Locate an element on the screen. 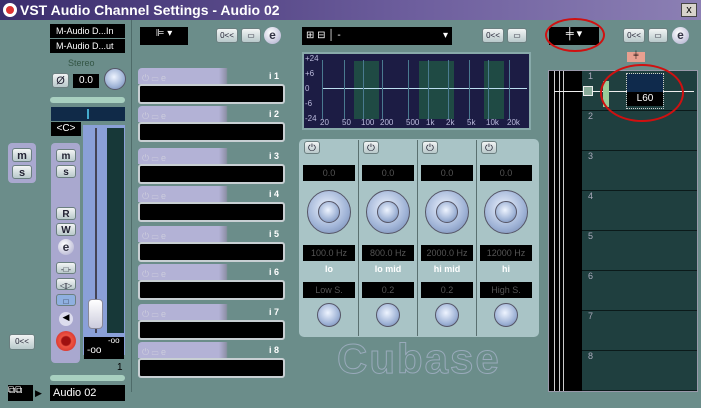 Image resolution: width=701 pixels, height=408 pixels. pan-display is located at coordinates (88, 114).